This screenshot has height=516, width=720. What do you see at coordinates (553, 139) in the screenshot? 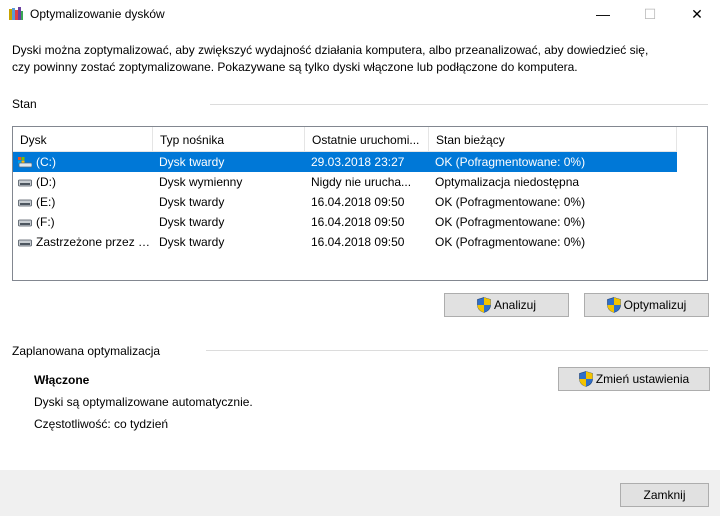
I see `column-header-current-state: Stan bieżący` at bounding box center [553, 139].